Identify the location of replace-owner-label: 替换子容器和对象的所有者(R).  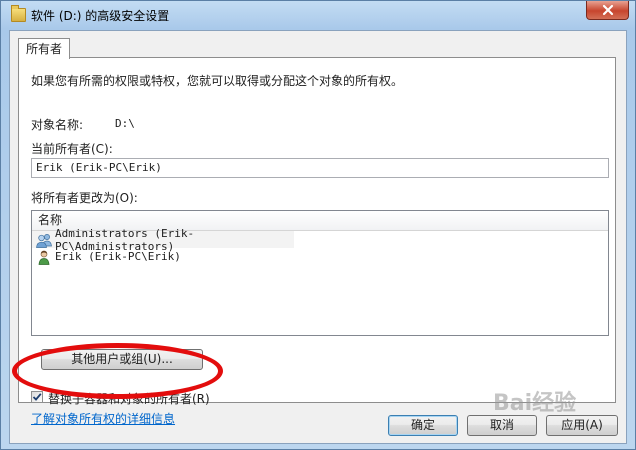
(129, 398).